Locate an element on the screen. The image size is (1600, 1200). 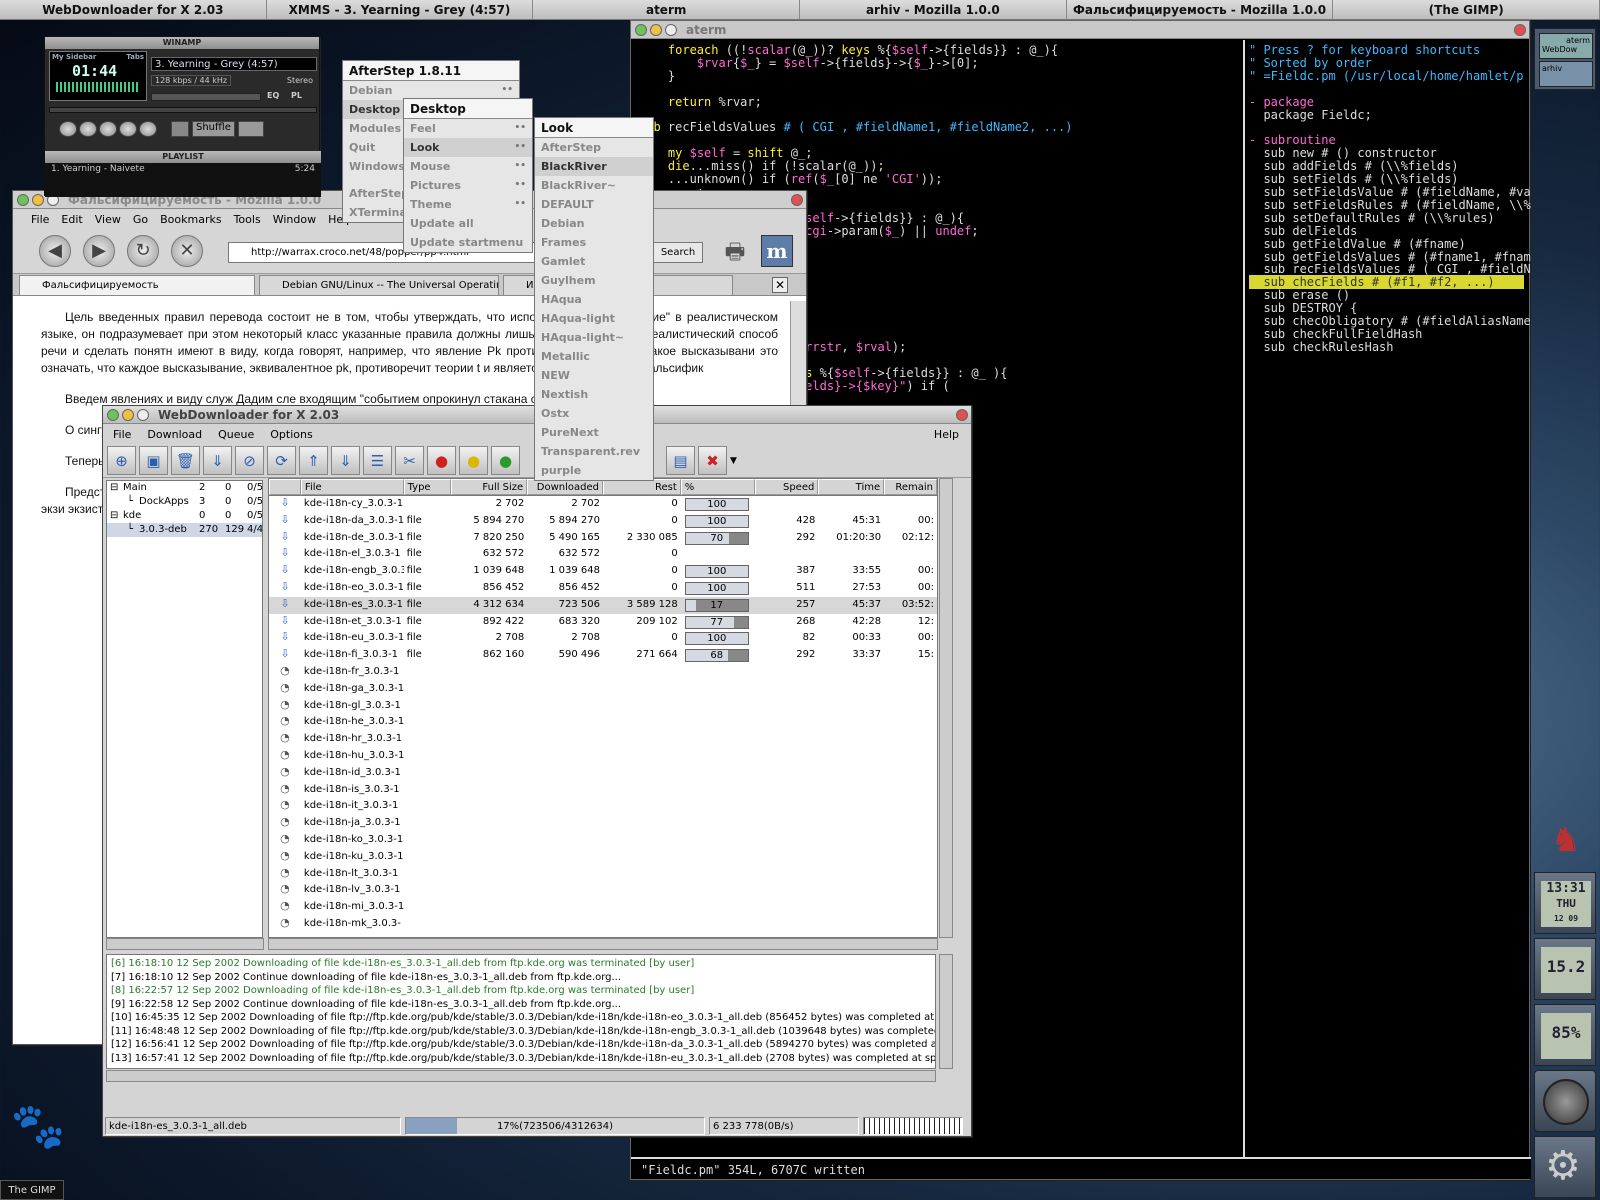
forward-button: ▶ is located at coordinates (99, 251).